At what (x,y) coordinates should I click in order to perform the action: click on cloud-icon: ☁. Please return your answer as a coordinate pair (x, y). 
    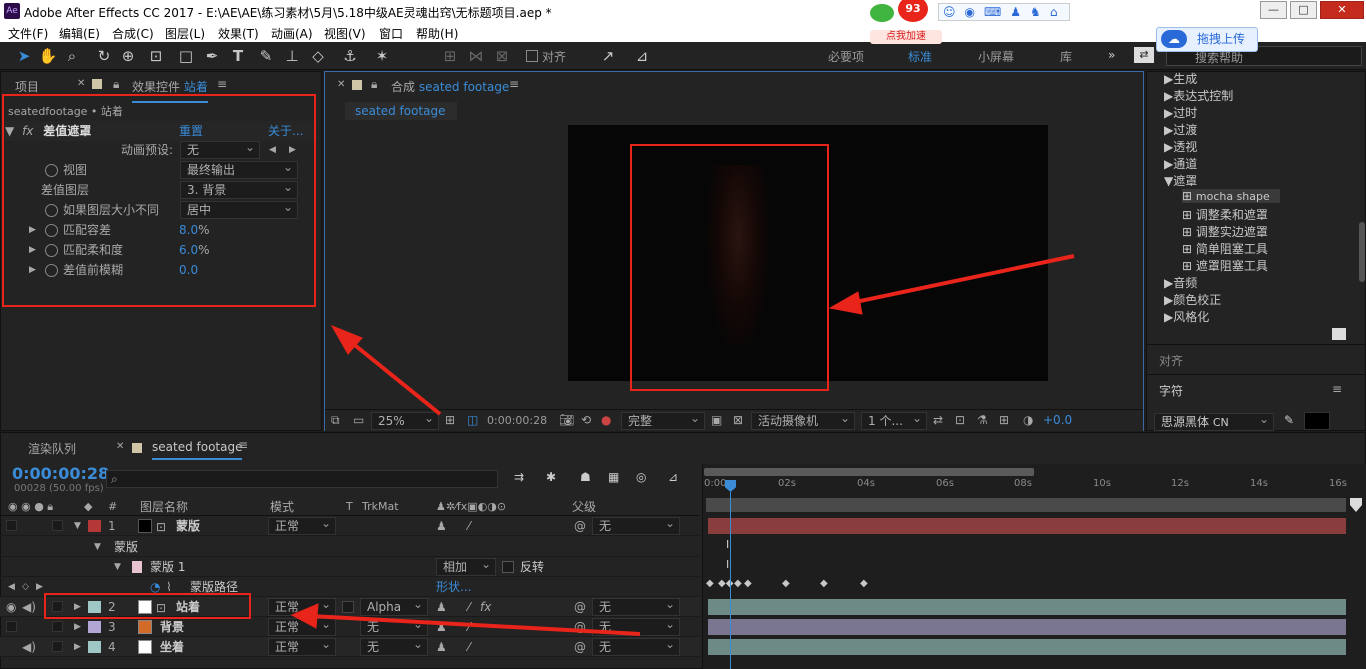
    Looking at the image, I should click on (1174, 39).